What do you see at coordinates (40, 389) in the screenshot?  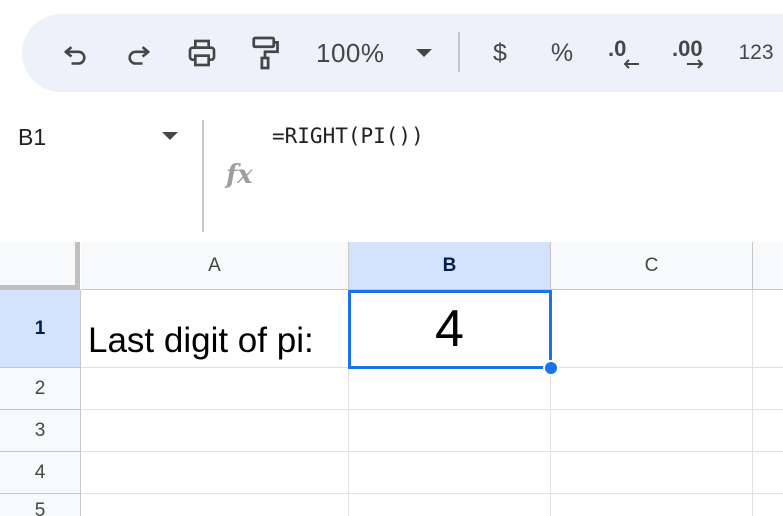 I see `row-header-2: 2` at bounding box center [40, 389].